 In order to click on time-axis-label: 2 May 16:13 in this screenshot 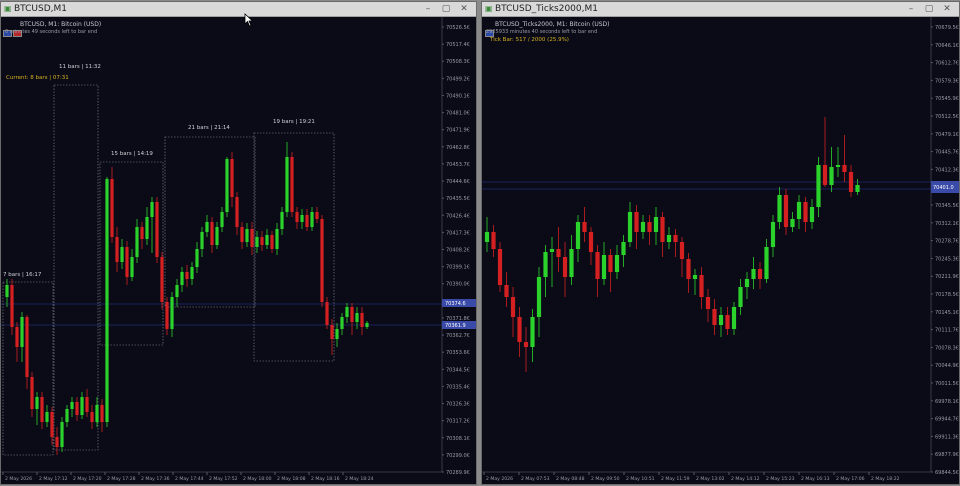, I will do `click(815, 479)`.